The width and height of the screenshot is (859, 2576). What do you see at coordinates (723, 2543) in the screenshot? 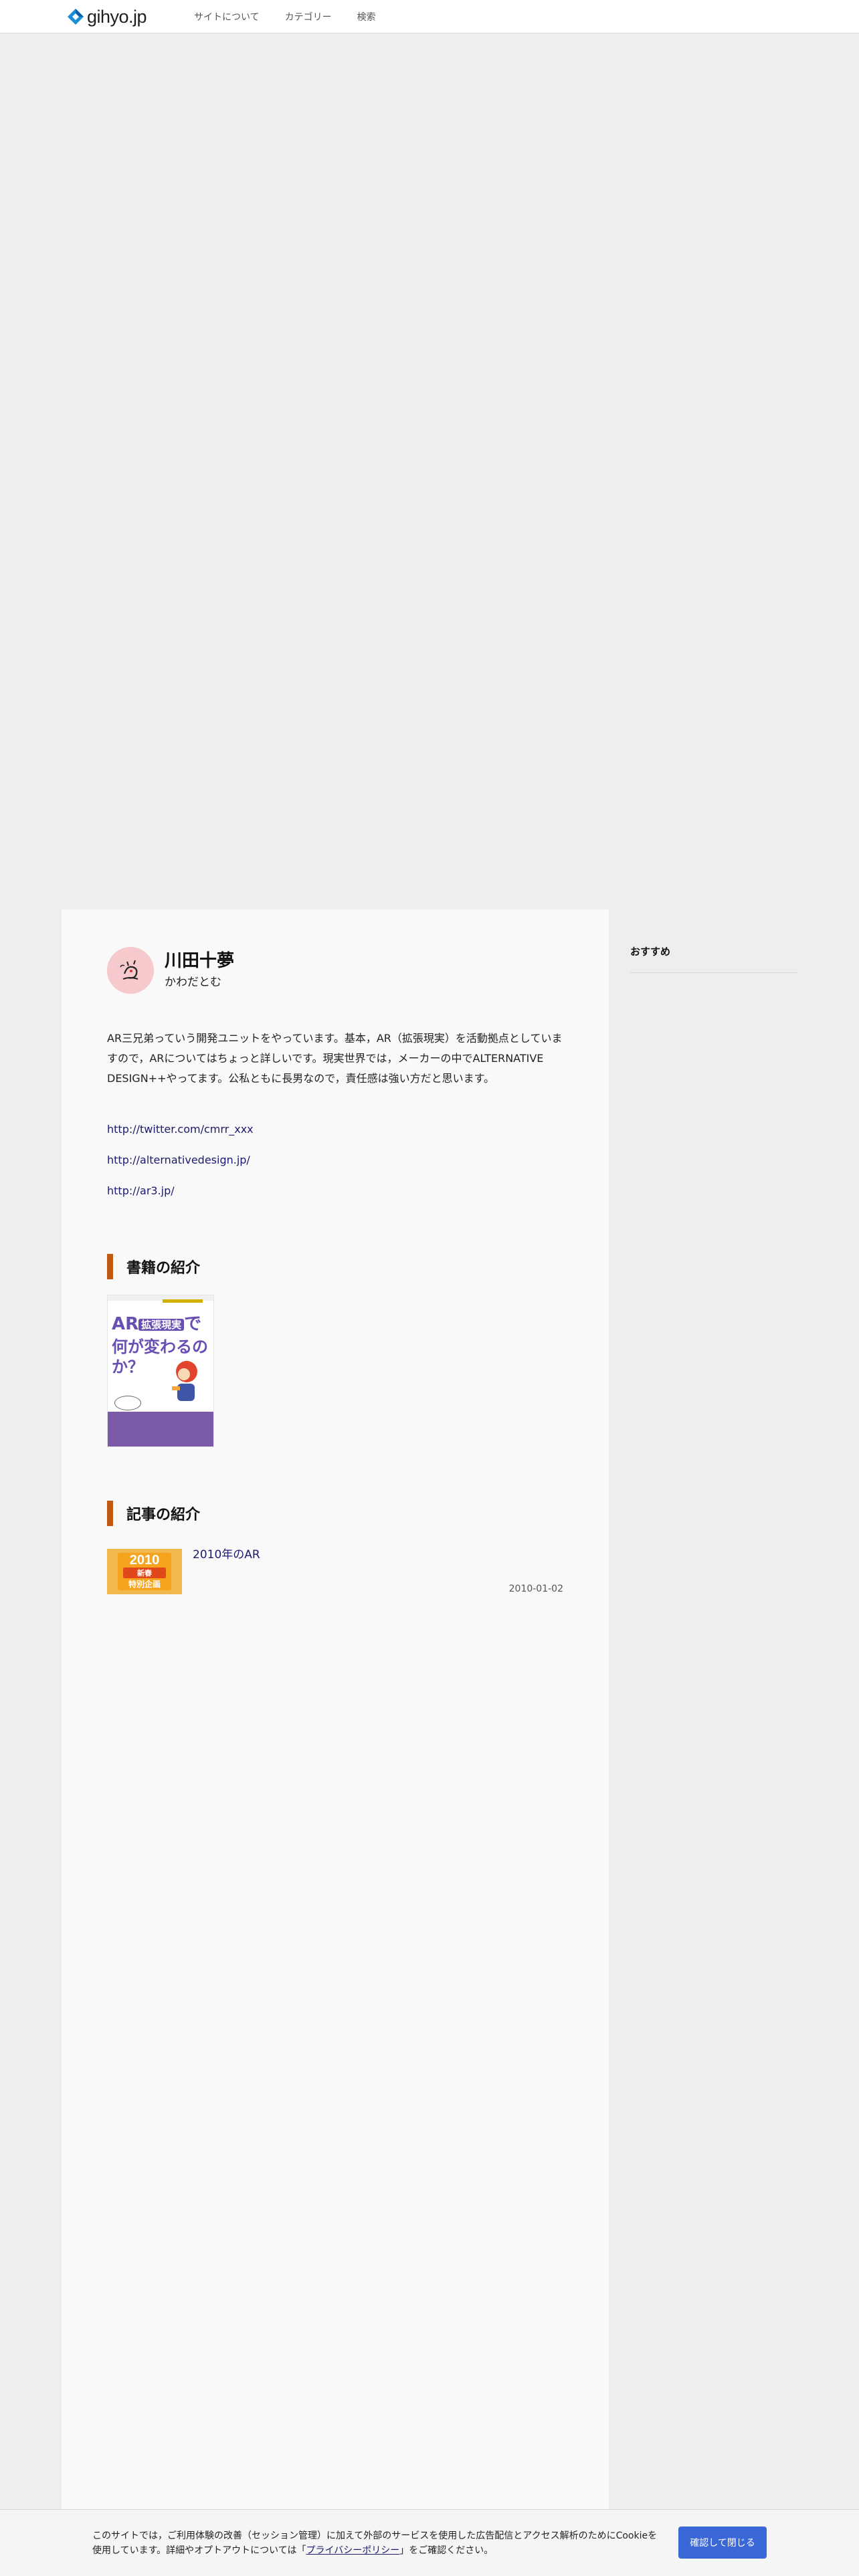
I see `cookie-accept-button: 確認して閉じる` at bounding box center [723, 2543].